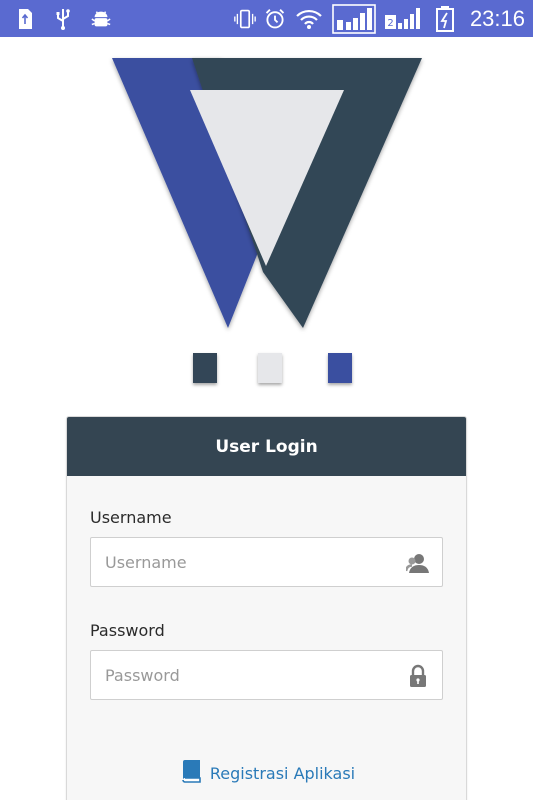 The width and height of the screenshot is (533, 800). I want to click on sd-card-icon, so click(25, 19).